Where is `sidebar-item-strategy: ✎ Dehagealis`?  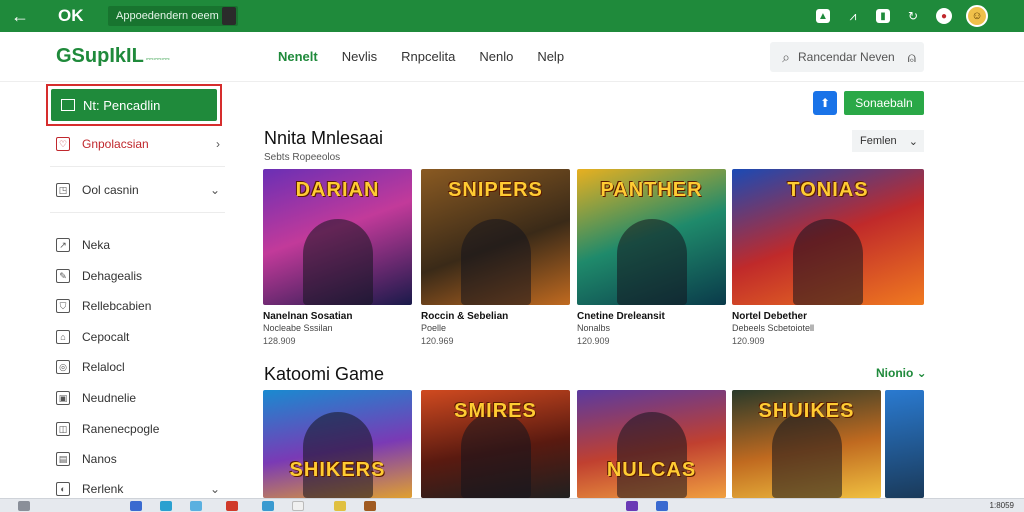 sidebar-item-strategy: ✎ Dehagealis is located at coordinates (138, 276).